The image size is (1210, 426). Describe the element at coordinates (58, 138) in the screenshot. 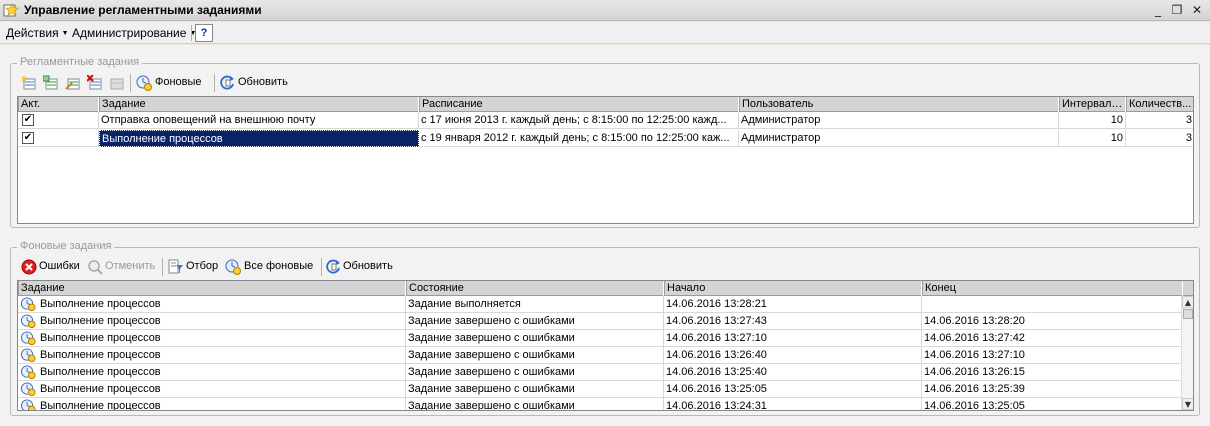

I see `active-cell: ✔` at that location.